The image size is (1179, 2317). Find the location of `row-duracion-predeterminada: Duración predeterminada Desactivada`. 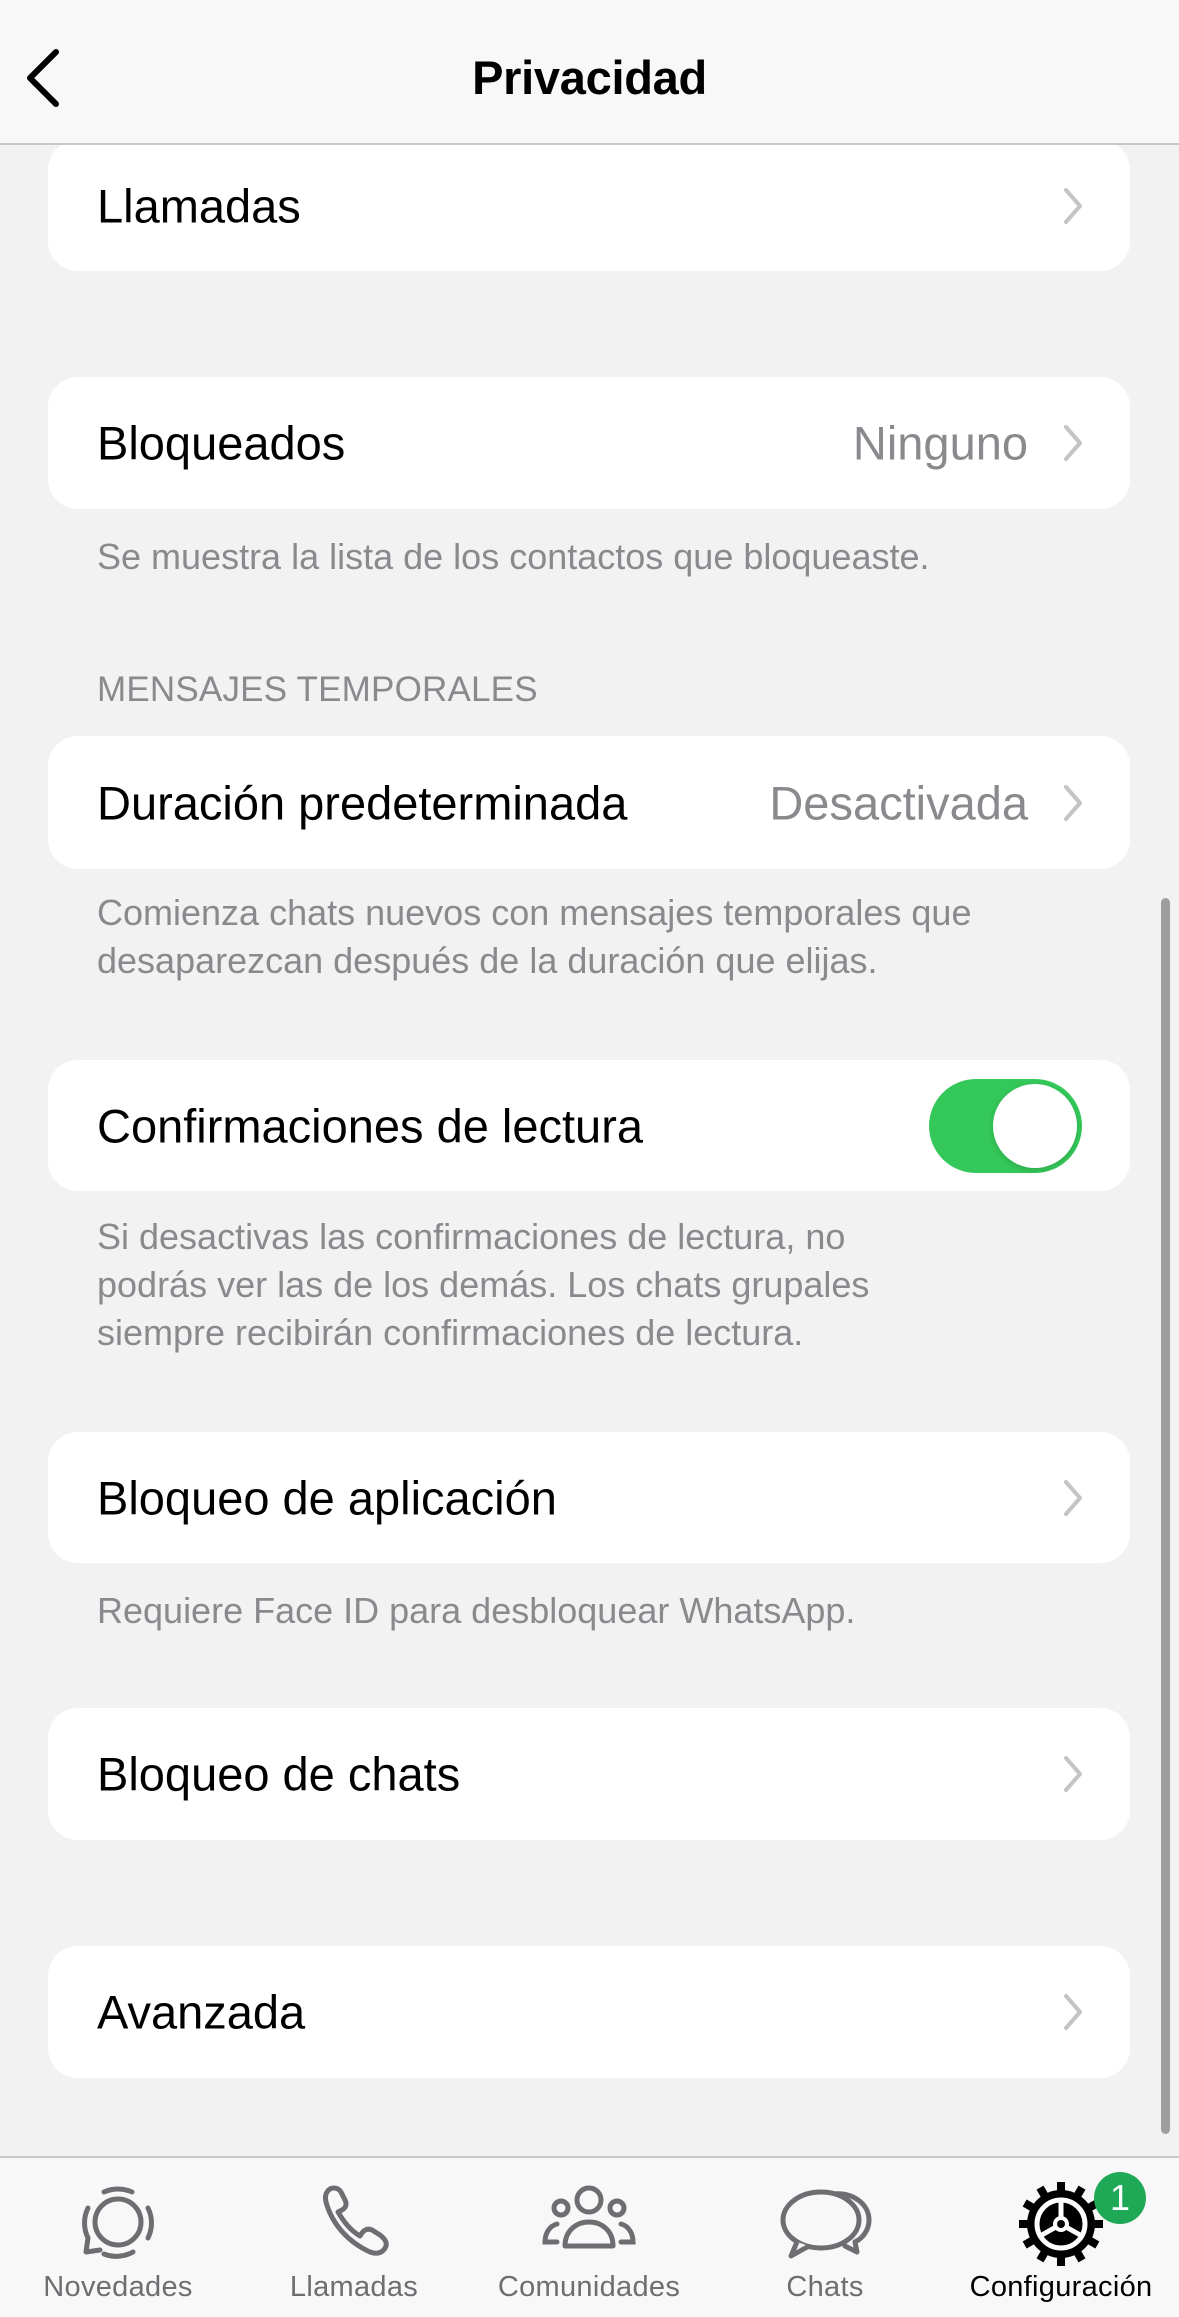

row-duracion-predeterminada: Duración predeterminada Desactivada is located at coordinates (589, 802).